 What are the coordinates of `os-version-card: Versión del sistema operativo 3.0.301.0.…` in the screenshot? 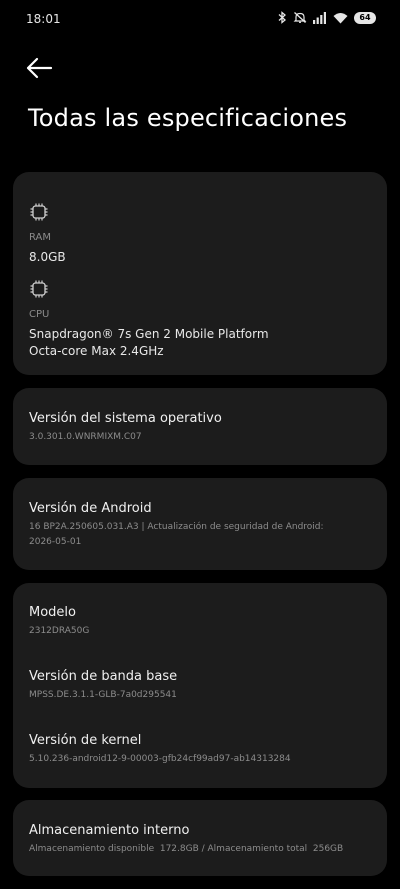 It's located at (200, 426).